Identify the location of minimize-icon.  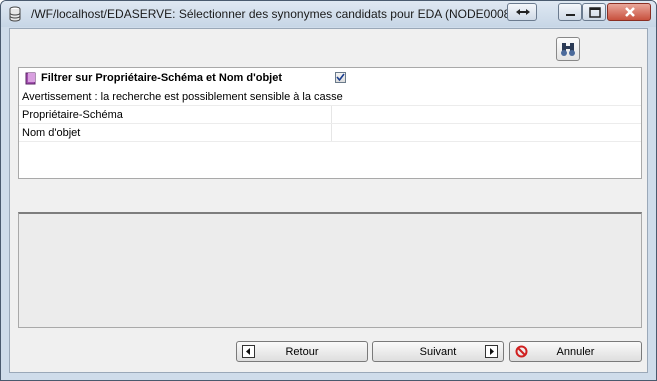
(570, 15).